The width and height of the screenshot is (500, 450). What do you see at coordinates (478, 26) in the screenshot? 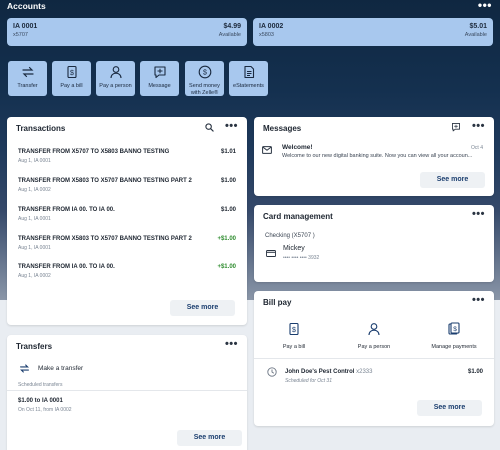
I see `account-balance: $5.01` at bounding box center [478, 26].